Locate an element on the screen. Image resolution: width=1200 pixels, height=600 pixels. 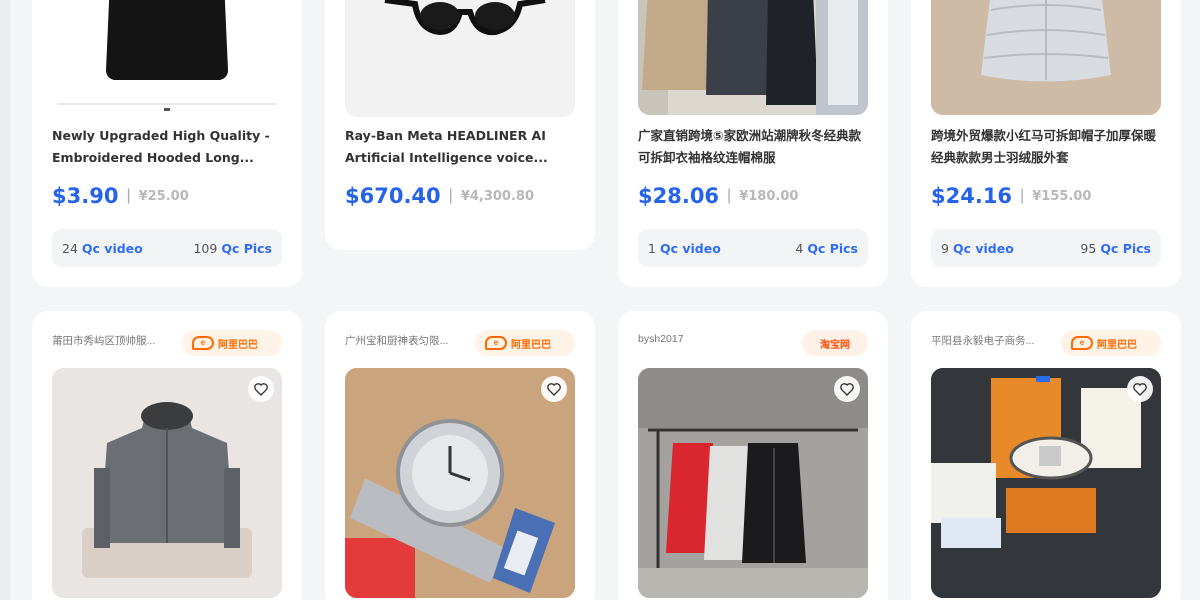
badge-label: 淘宝网 is located at coordinates (835, 345).